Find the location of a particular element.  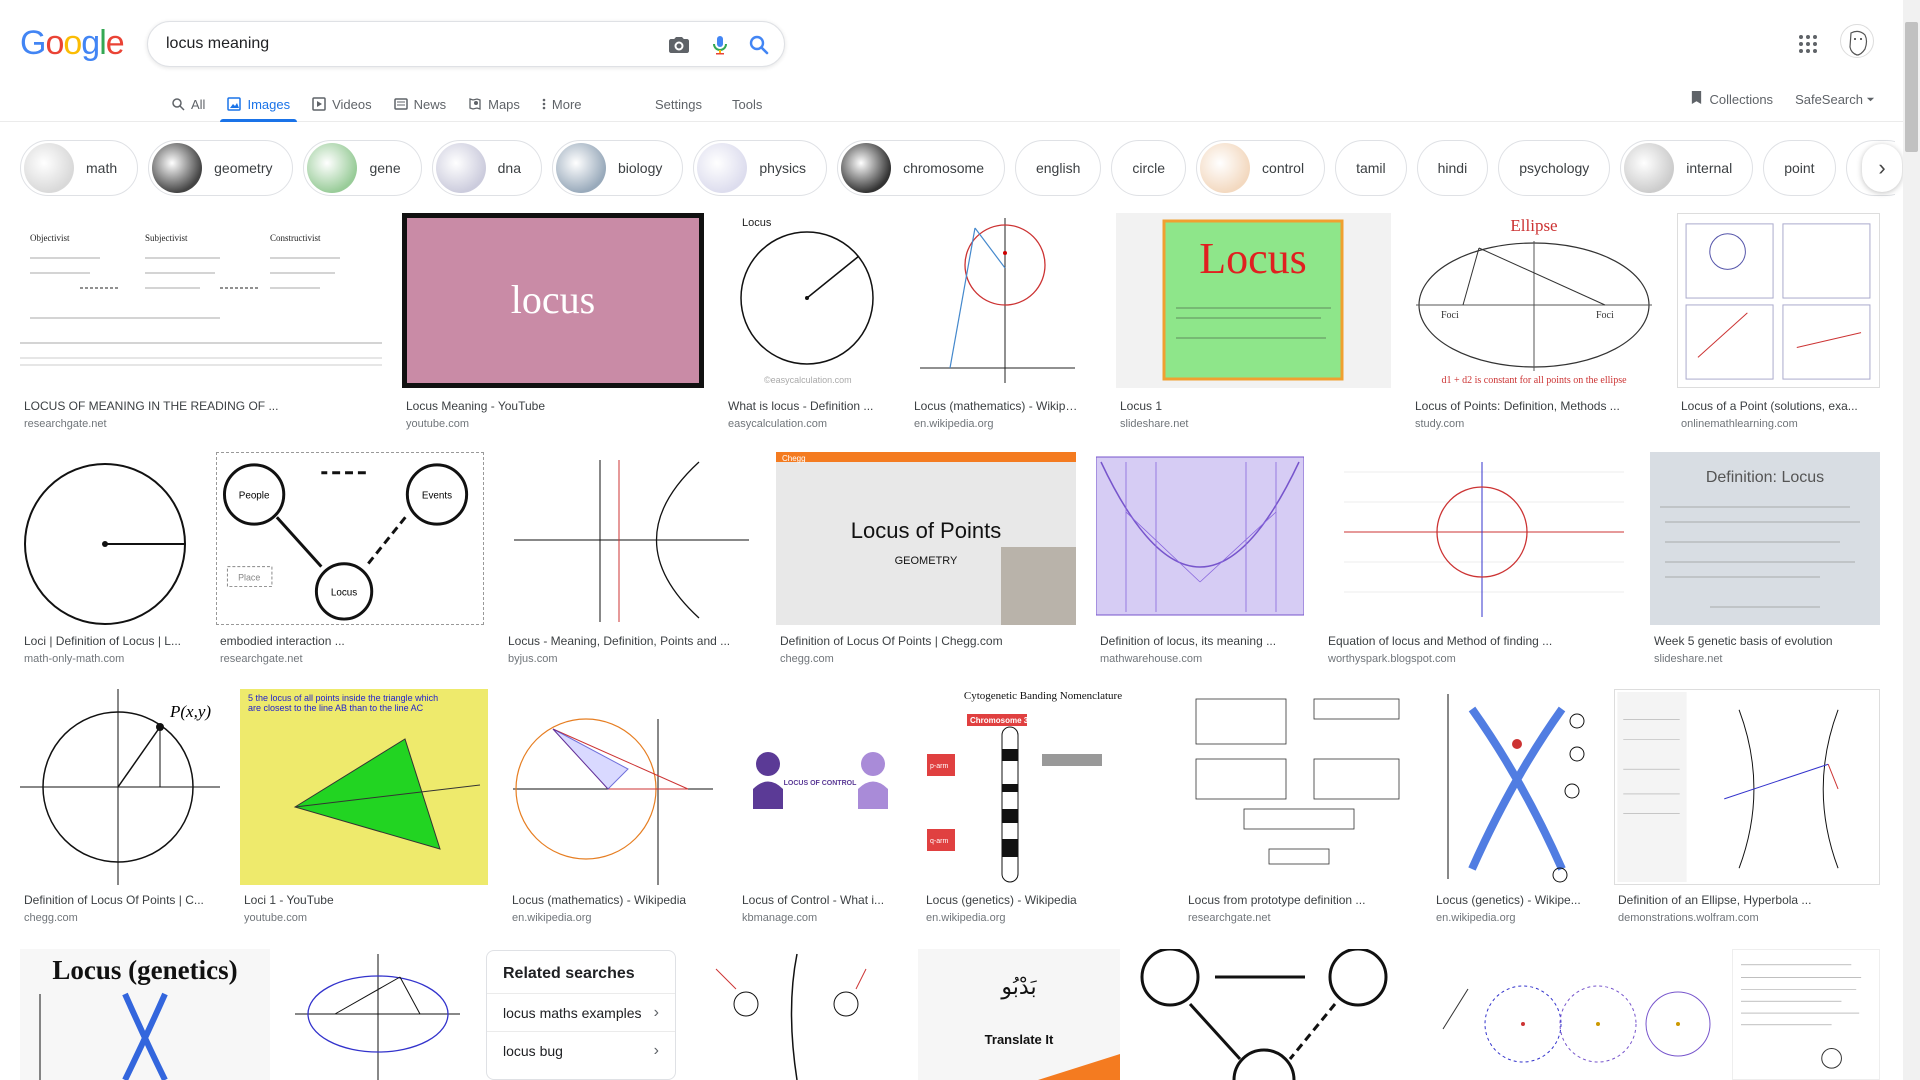

result-thumbnail: People Events Locus Place is located at coordinates (350, 538).